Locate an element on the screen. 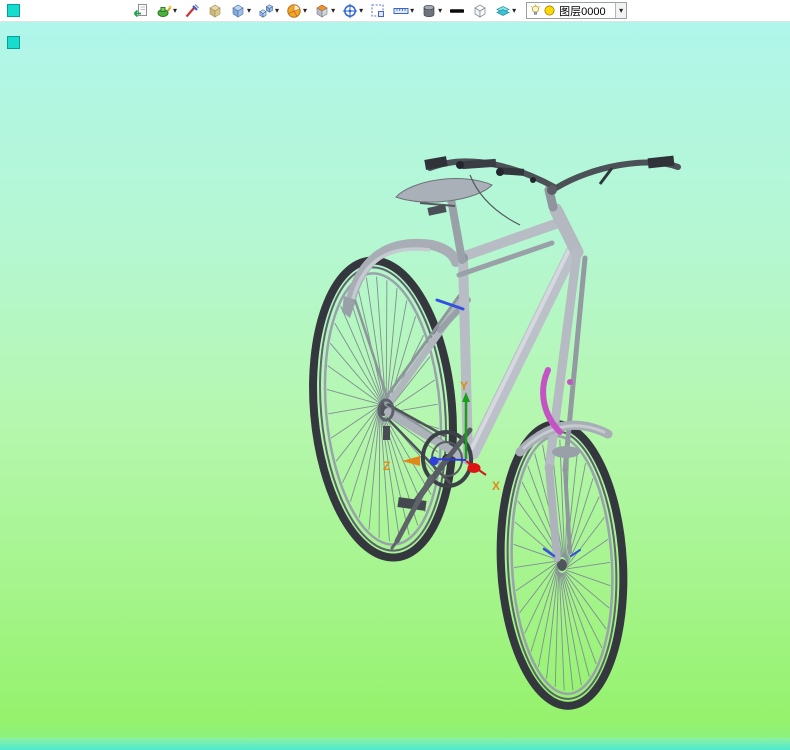  pattern-wheel-icon: ▾ is located at coordinates (296, 11).